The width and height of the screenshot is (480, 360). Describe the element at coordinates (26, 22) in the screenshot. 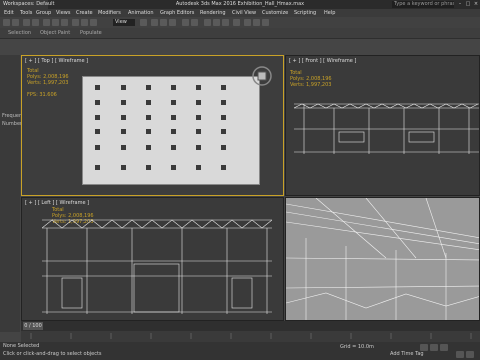

I see `link-icon` at that location.